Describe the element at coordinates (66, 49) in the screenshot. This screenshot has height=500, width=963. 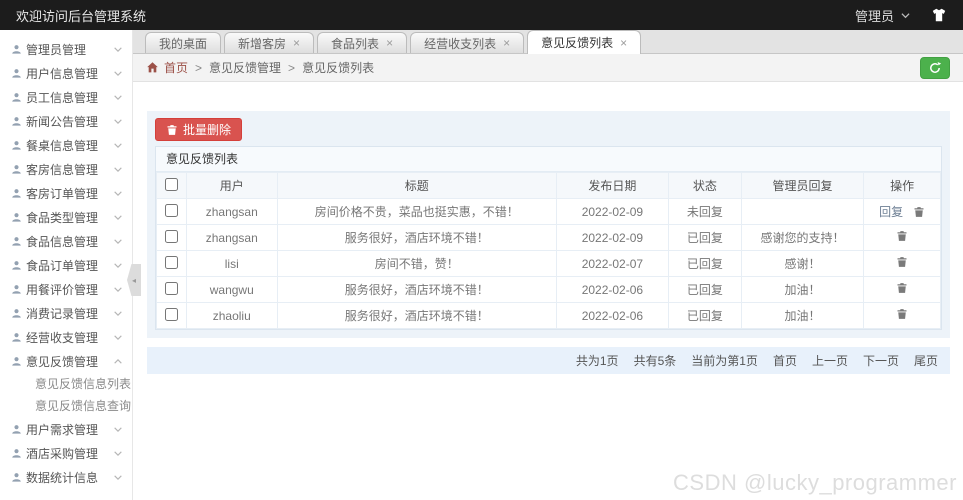
I see `sidebar-item-admin: 管理员管理` at that location.